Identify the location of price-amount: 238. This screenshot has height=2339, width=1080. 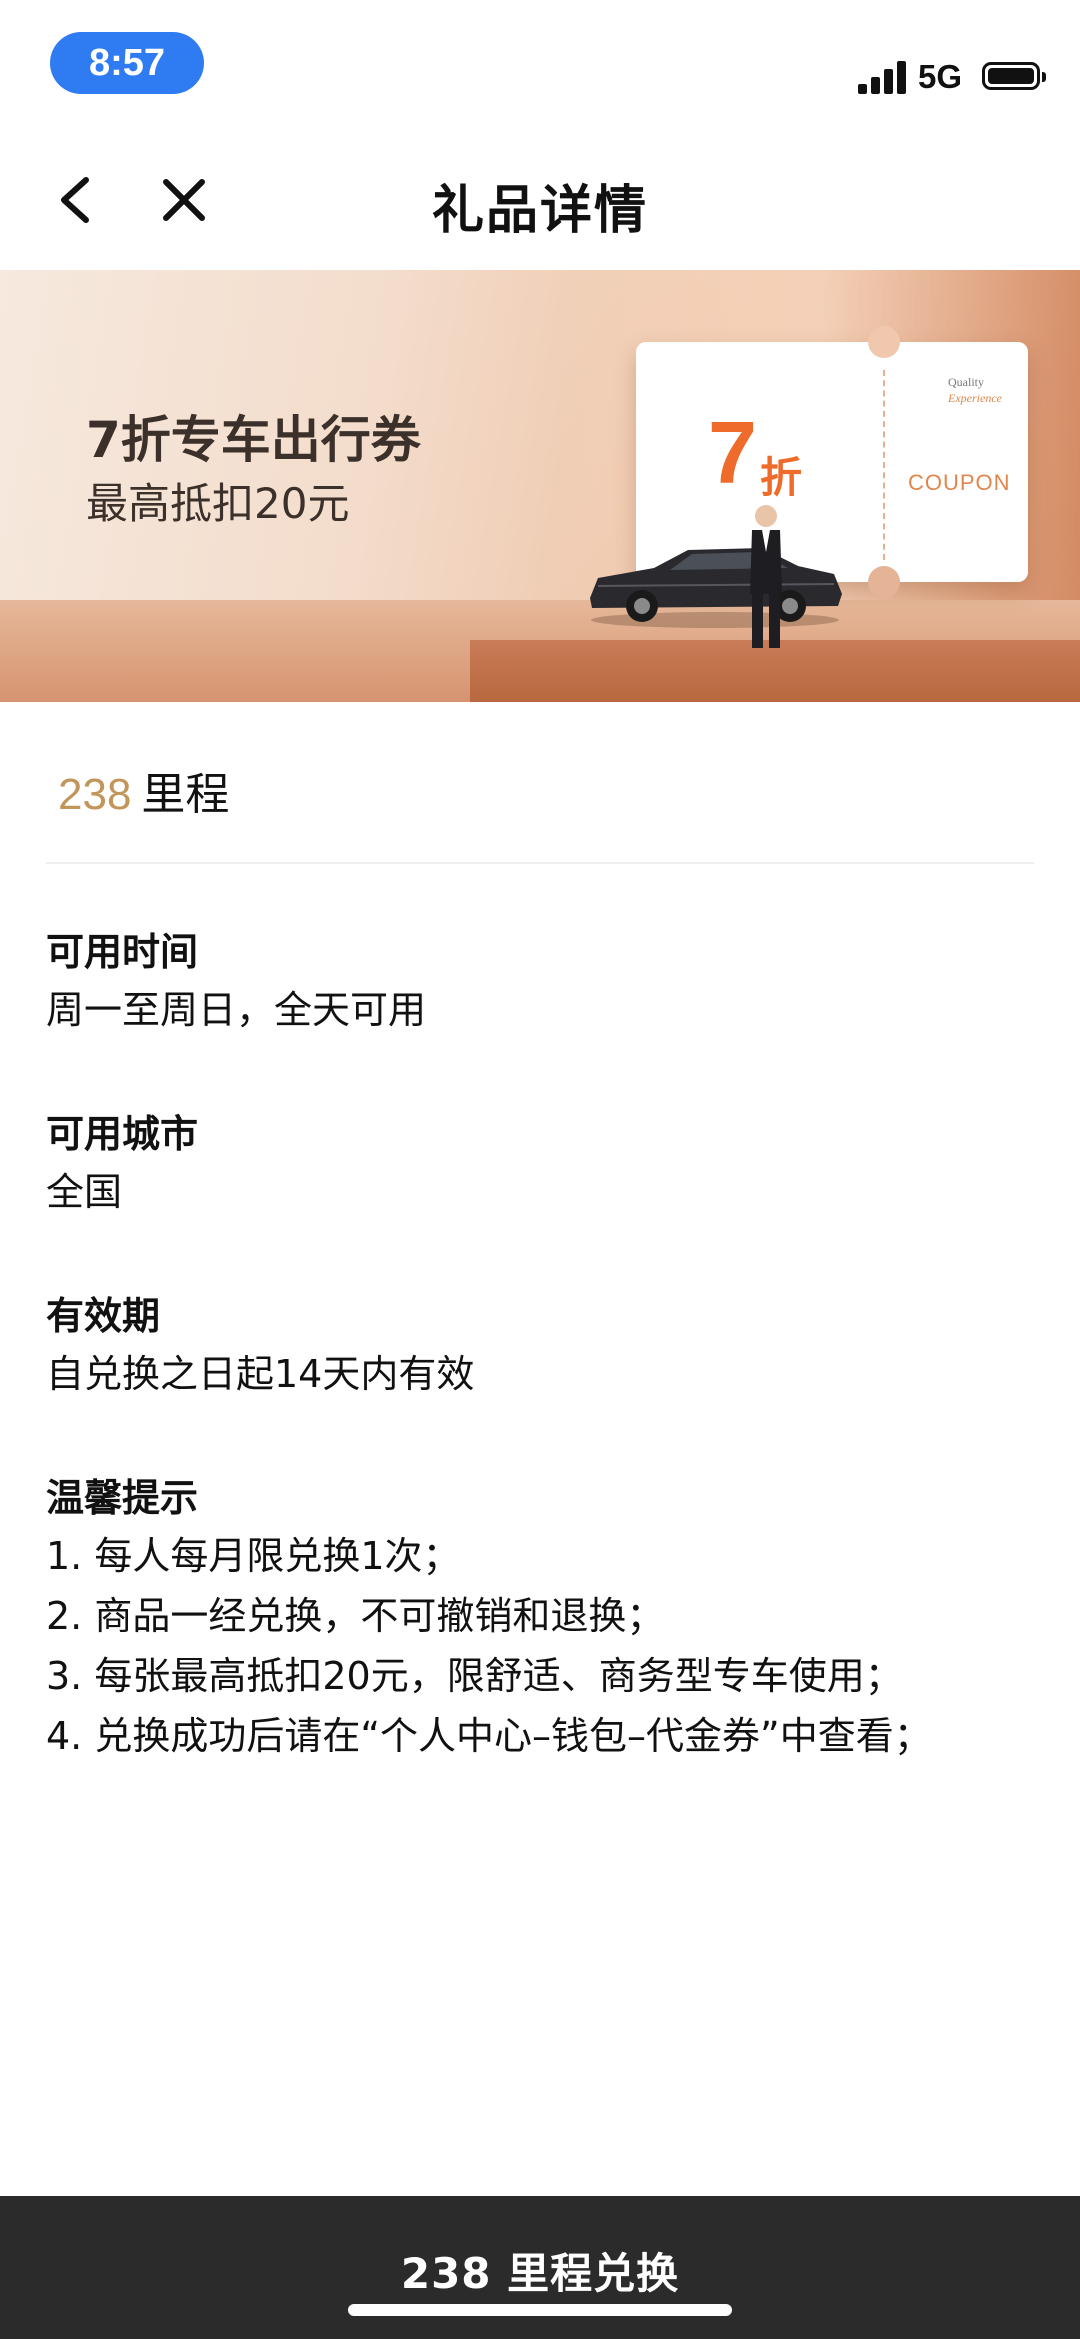
(95, 794).